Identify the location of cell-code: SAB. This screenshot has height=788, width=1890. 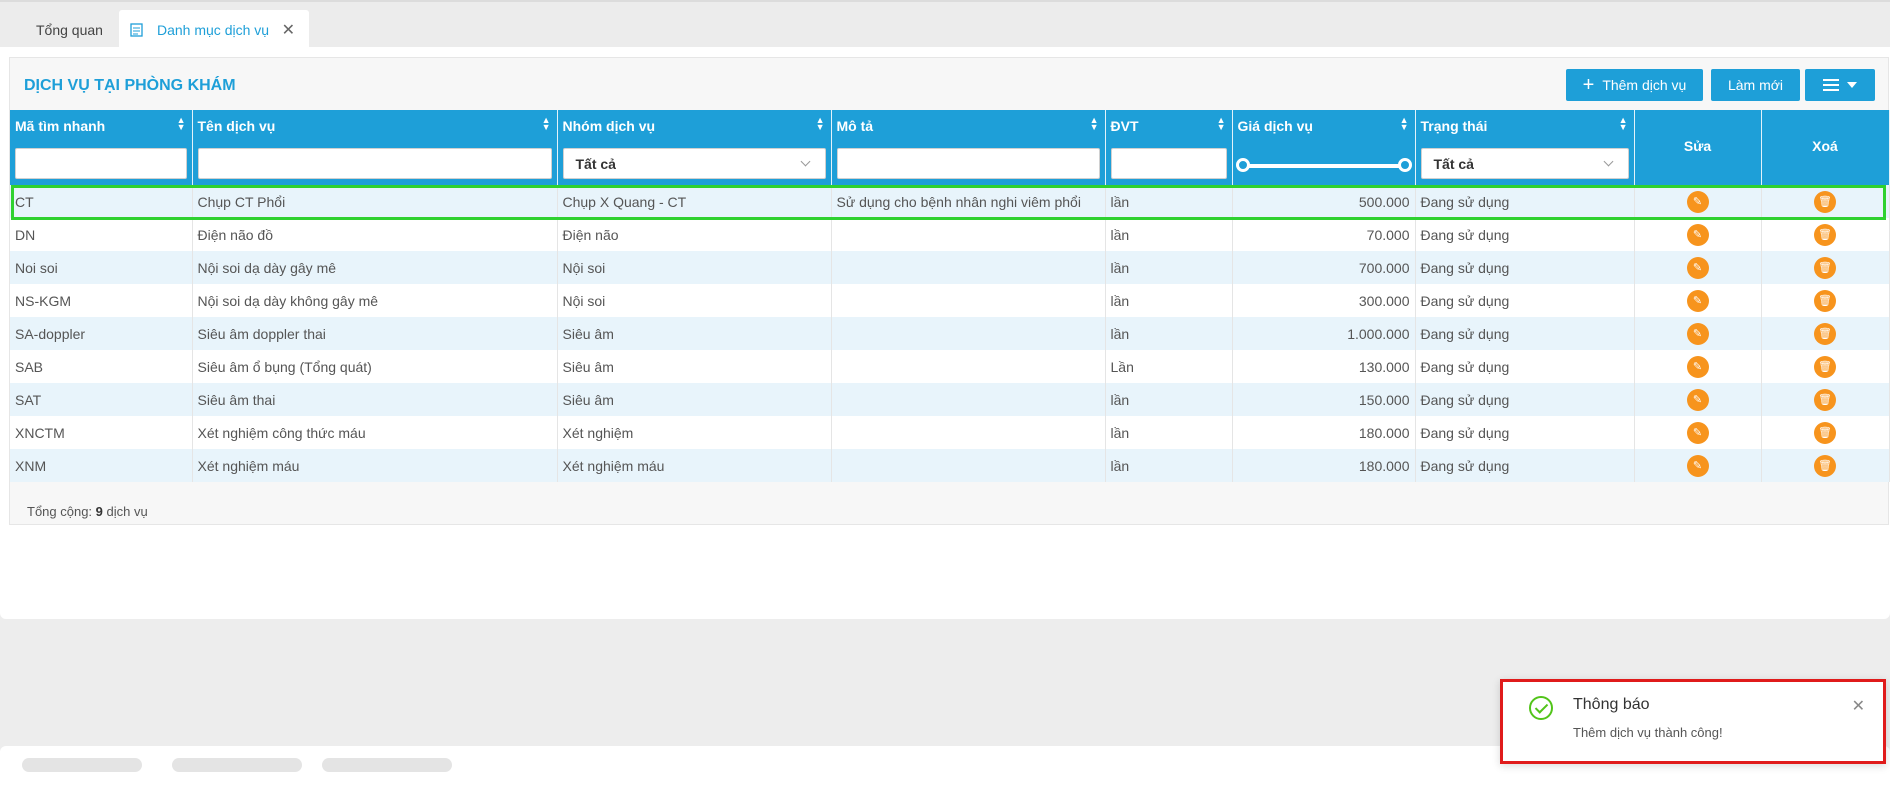
(101, 366).